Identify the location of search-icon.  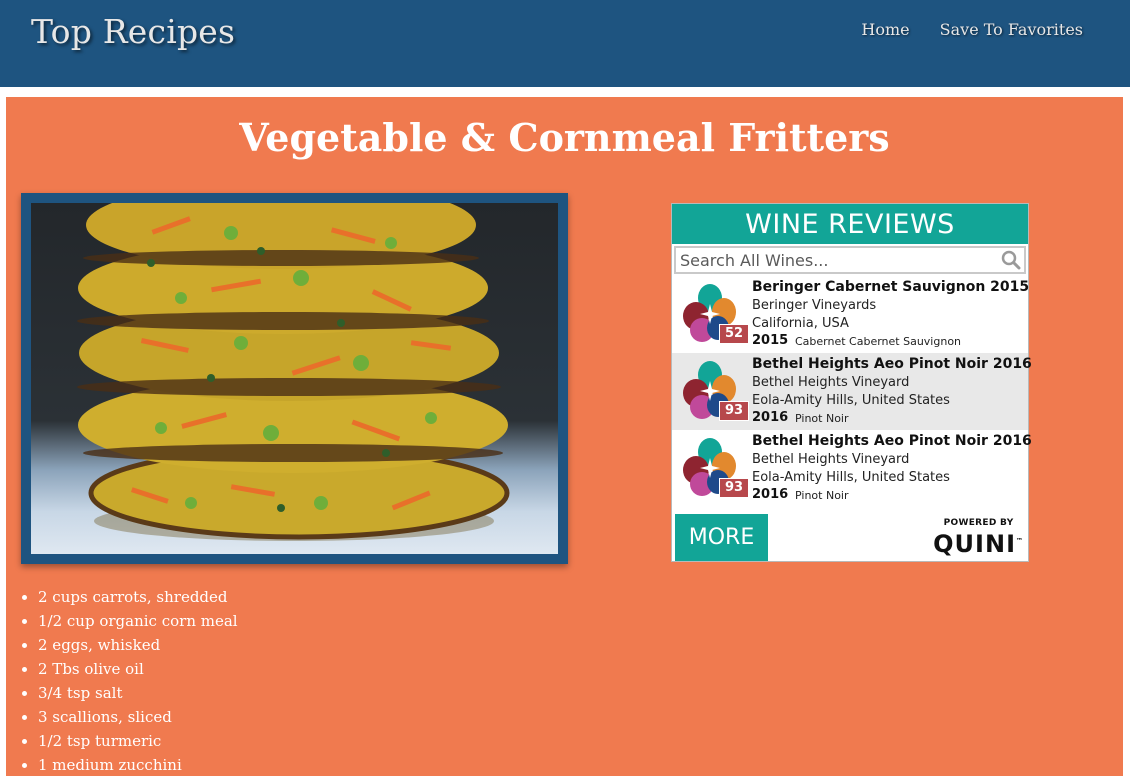
(1011, 262).